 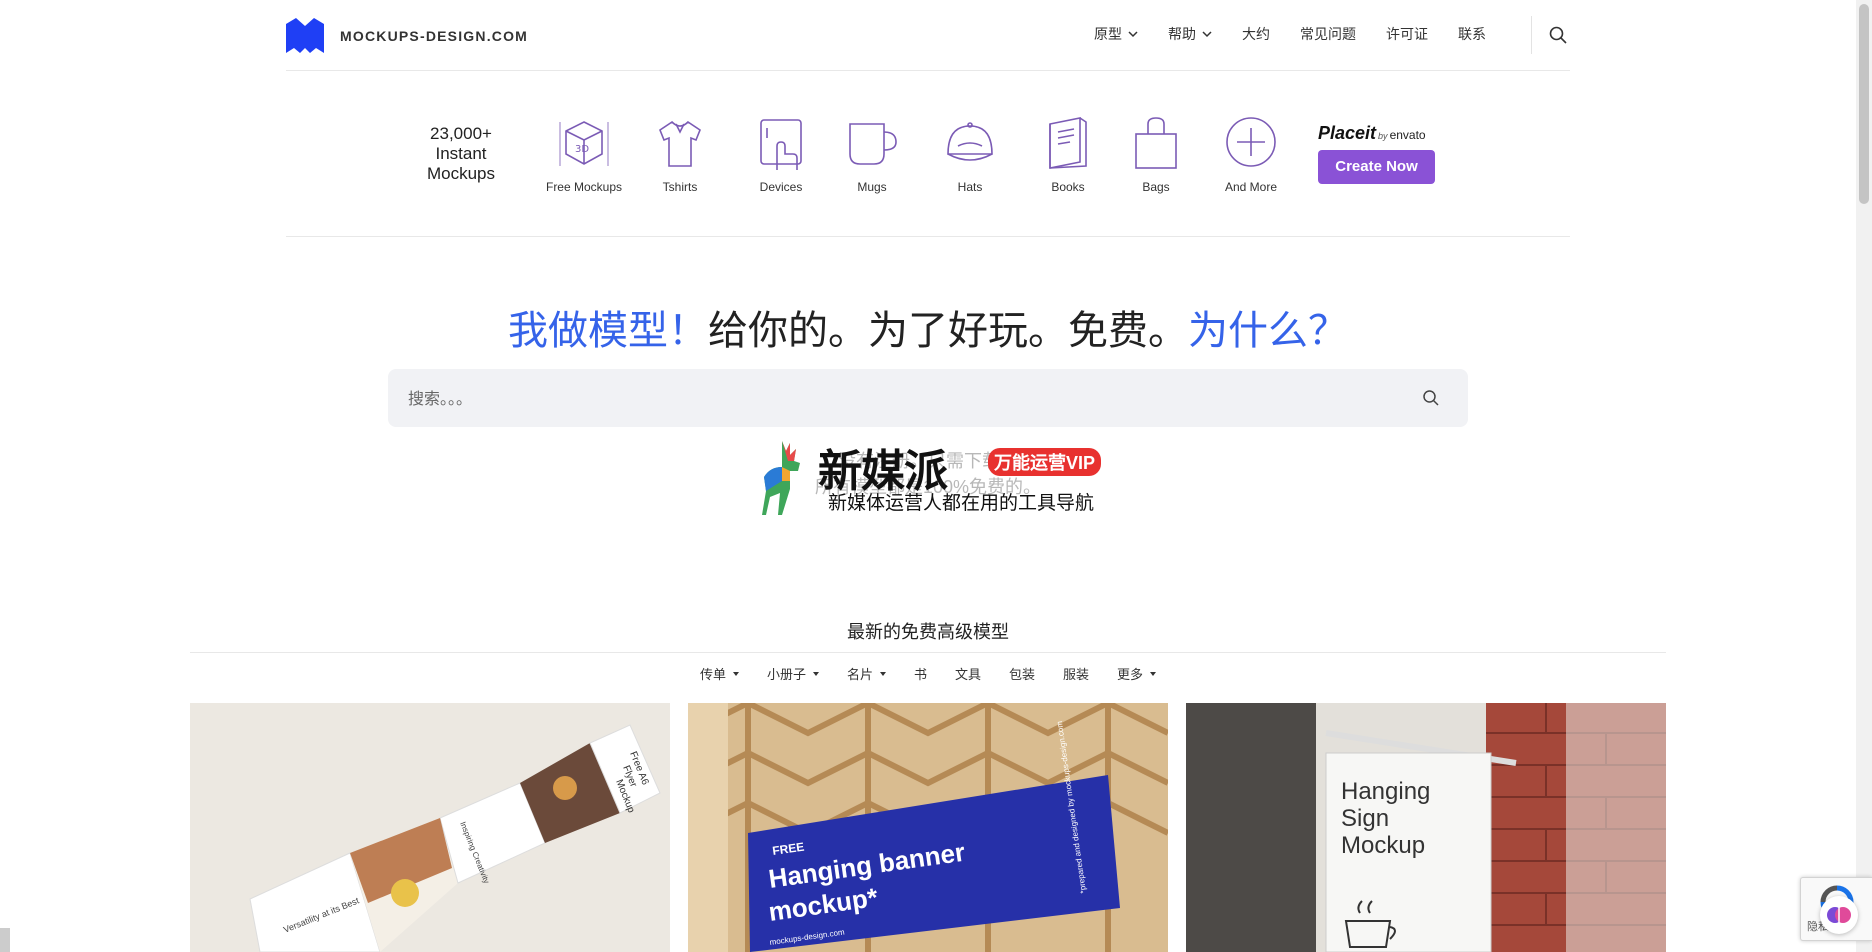 What do you see at coordinates (1068, 143) in the screenshot?
I see `book-icon` at bounding box center [1068, 143].